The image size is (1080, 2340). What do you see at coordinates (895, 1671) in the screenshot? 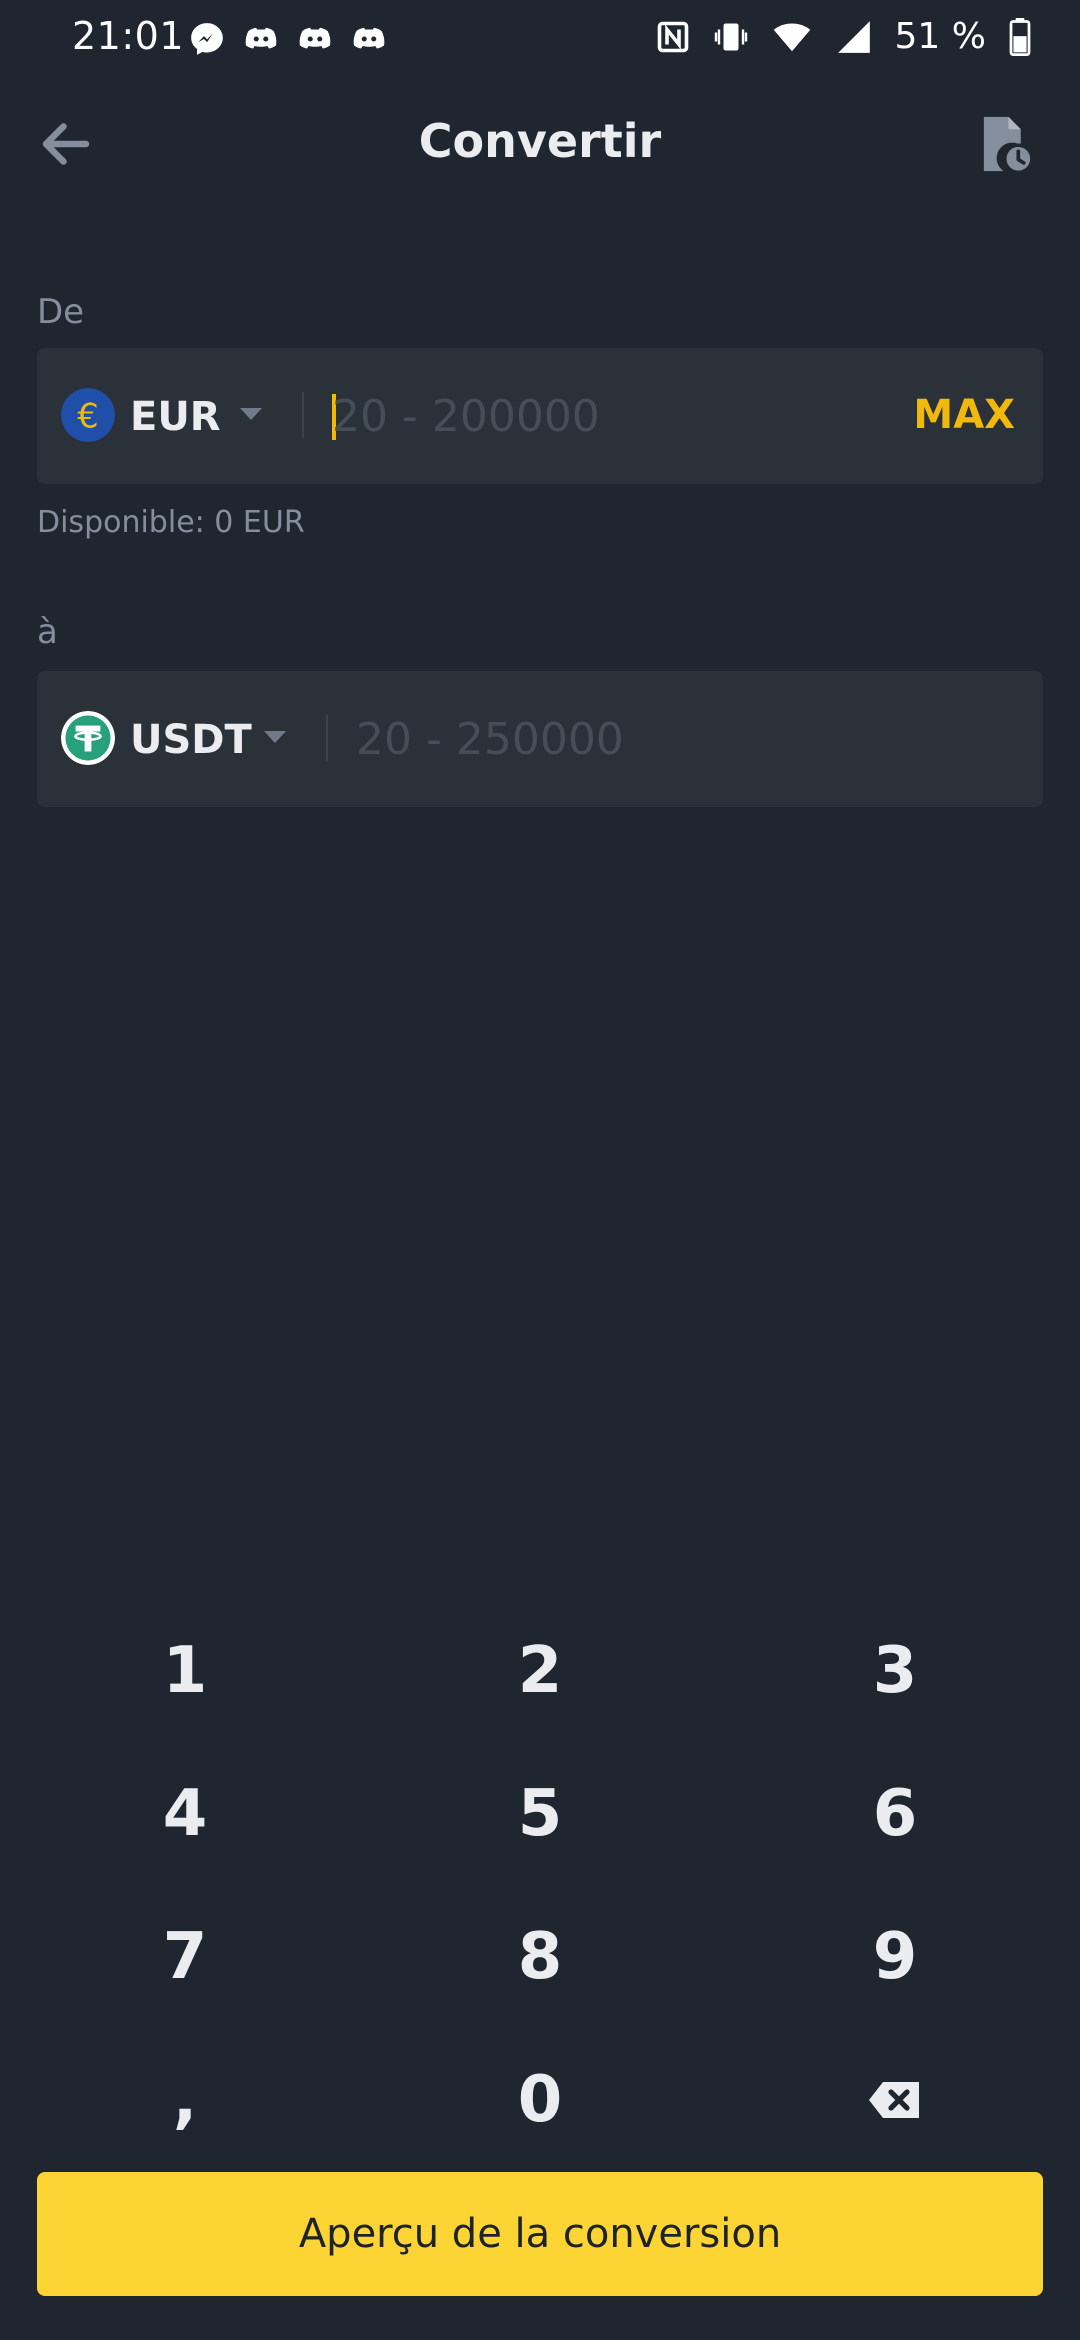
I see `key-3: 3` at bounding box center [895, 1671].